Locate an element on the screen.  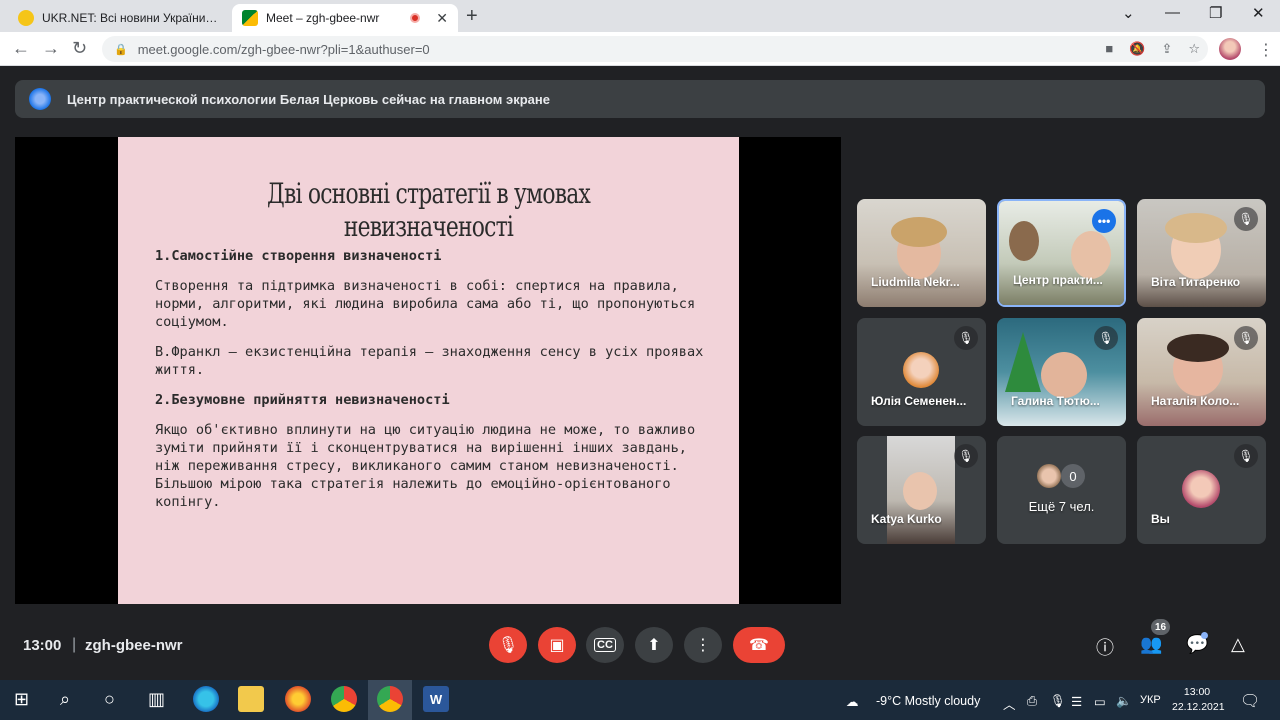
leave-call-button: ☎ is located at coordinates (759, 645).